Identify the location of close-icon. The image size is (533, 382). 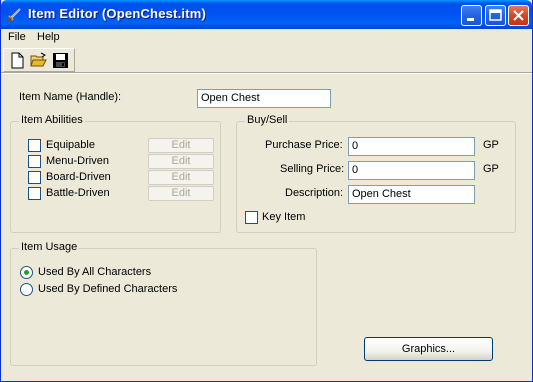
(518, 15).